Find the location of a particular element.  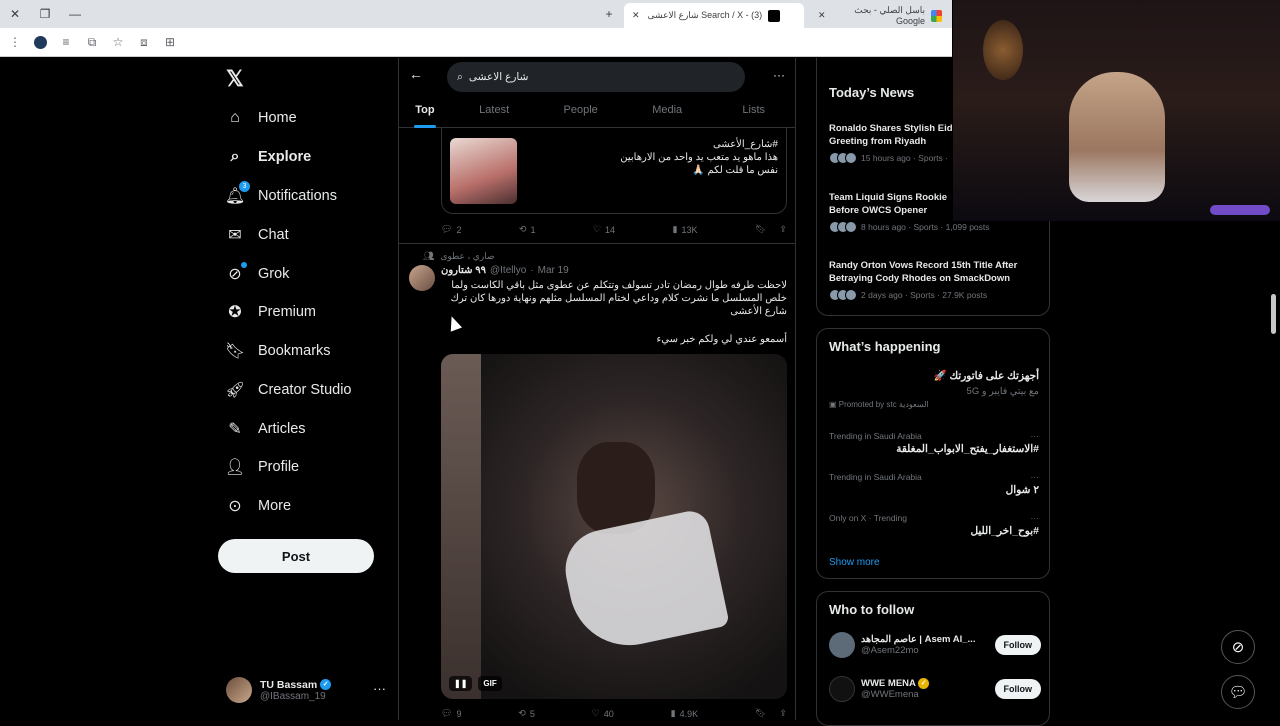

extensions-icon: ⧉ is located at coordinates (92, 42).